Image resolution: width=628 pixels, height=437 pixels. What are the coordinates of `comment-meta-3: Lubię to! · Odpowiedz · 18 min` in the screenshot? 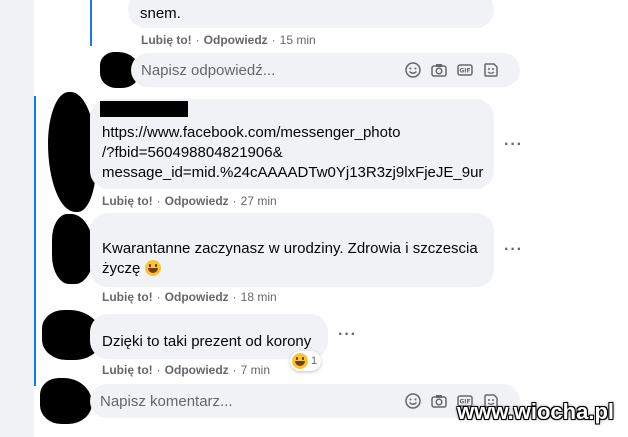 It's located at (189, 297).